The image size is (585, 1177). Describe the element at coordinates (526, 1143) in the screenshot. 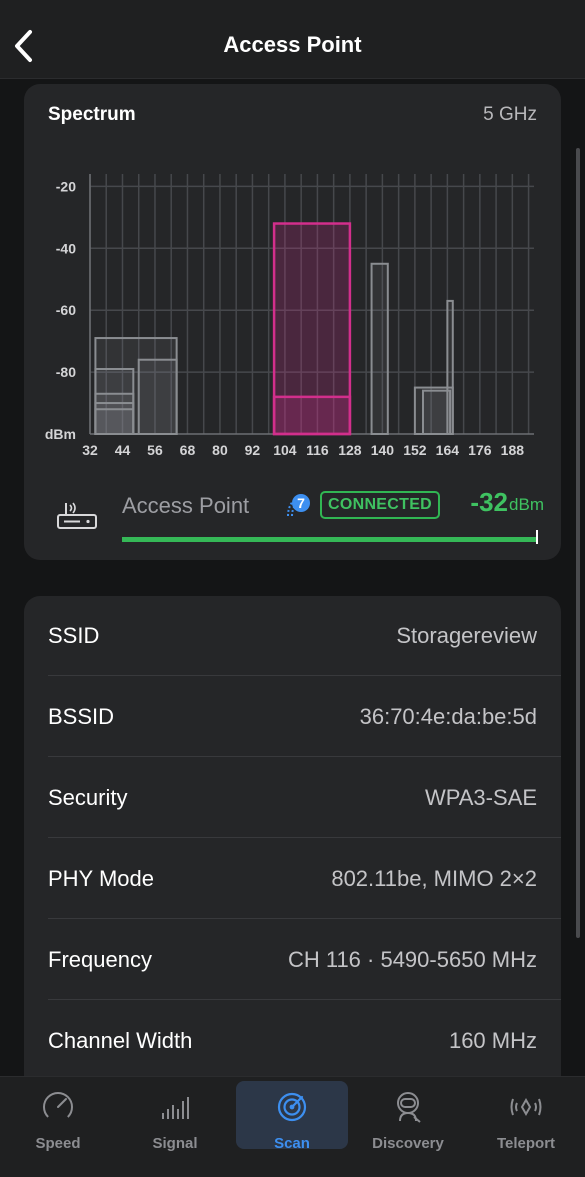

I see `tab-label: Teleport` at that location.